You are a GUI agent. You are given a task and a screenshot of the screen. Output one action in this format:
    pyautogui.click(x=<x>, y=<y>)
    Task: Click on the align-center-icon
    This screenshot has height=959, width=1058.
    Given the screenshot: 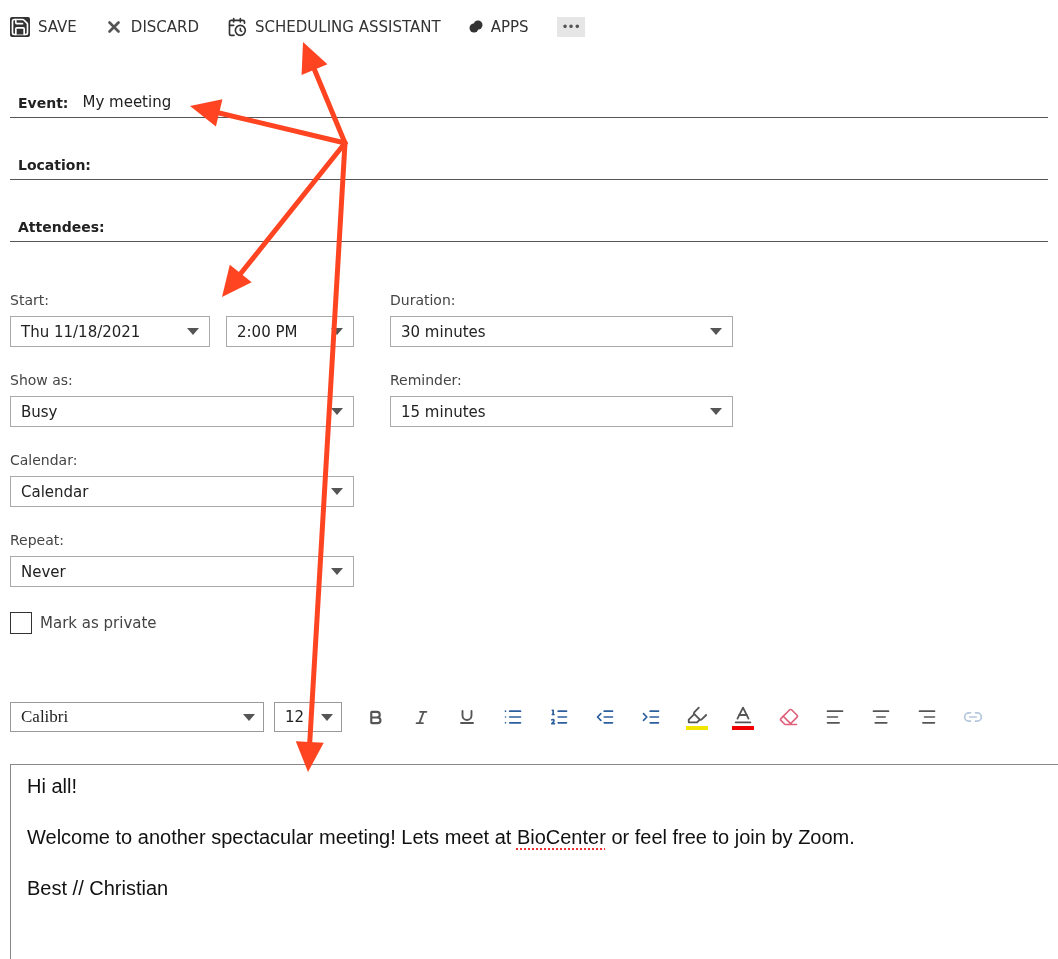 What is the action you would take?
    pyautogui.click(x=881, y=717)
    